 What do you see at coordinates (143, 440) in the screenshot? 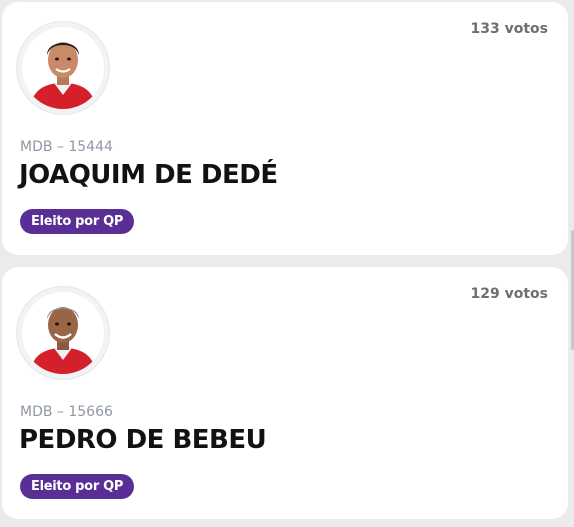
I see `candidate-name: PEDRO DE BEBEU` at bounding box center [143, 440].